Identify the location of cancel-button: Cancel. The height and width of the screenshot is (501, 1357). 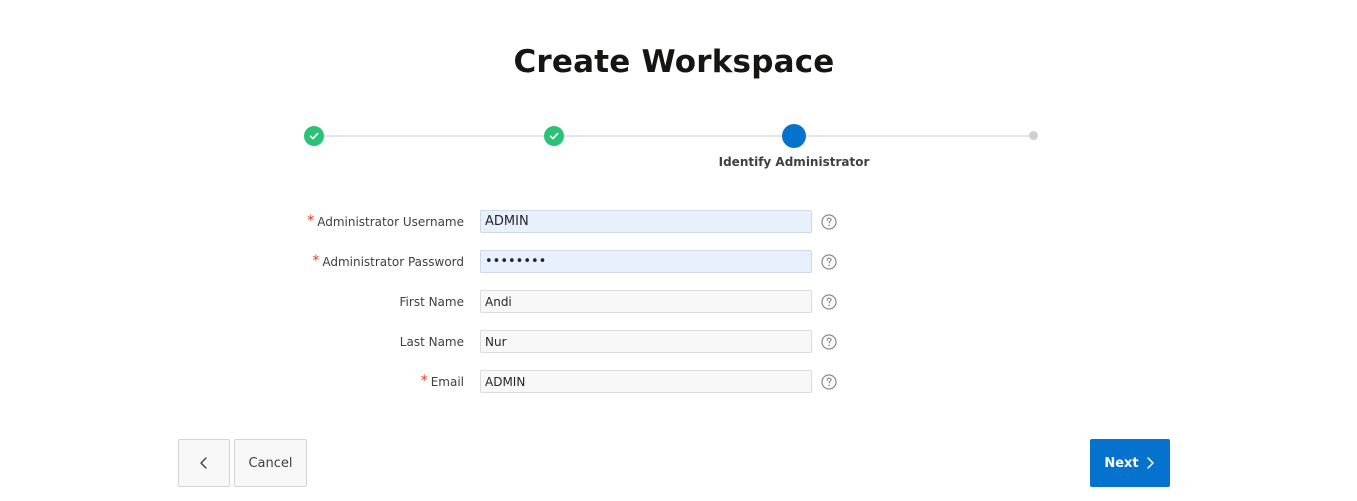
(270, 463).